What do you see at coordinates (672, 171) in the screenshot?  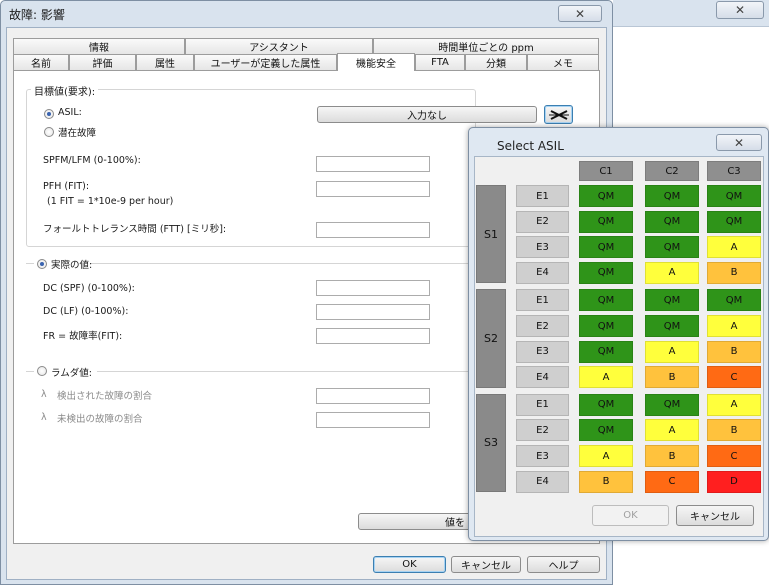 I see `controllability-header: C2` at bounding box center [672, 171].